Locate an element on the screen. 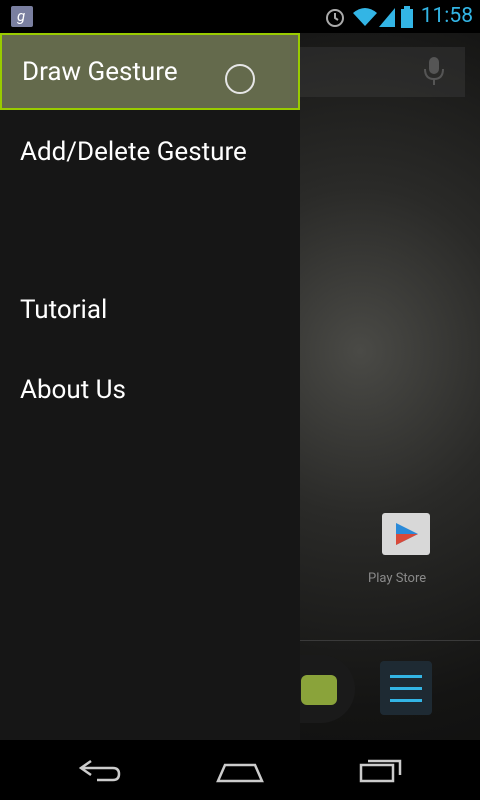  alarm-icon is located at coordinates (335, 18).